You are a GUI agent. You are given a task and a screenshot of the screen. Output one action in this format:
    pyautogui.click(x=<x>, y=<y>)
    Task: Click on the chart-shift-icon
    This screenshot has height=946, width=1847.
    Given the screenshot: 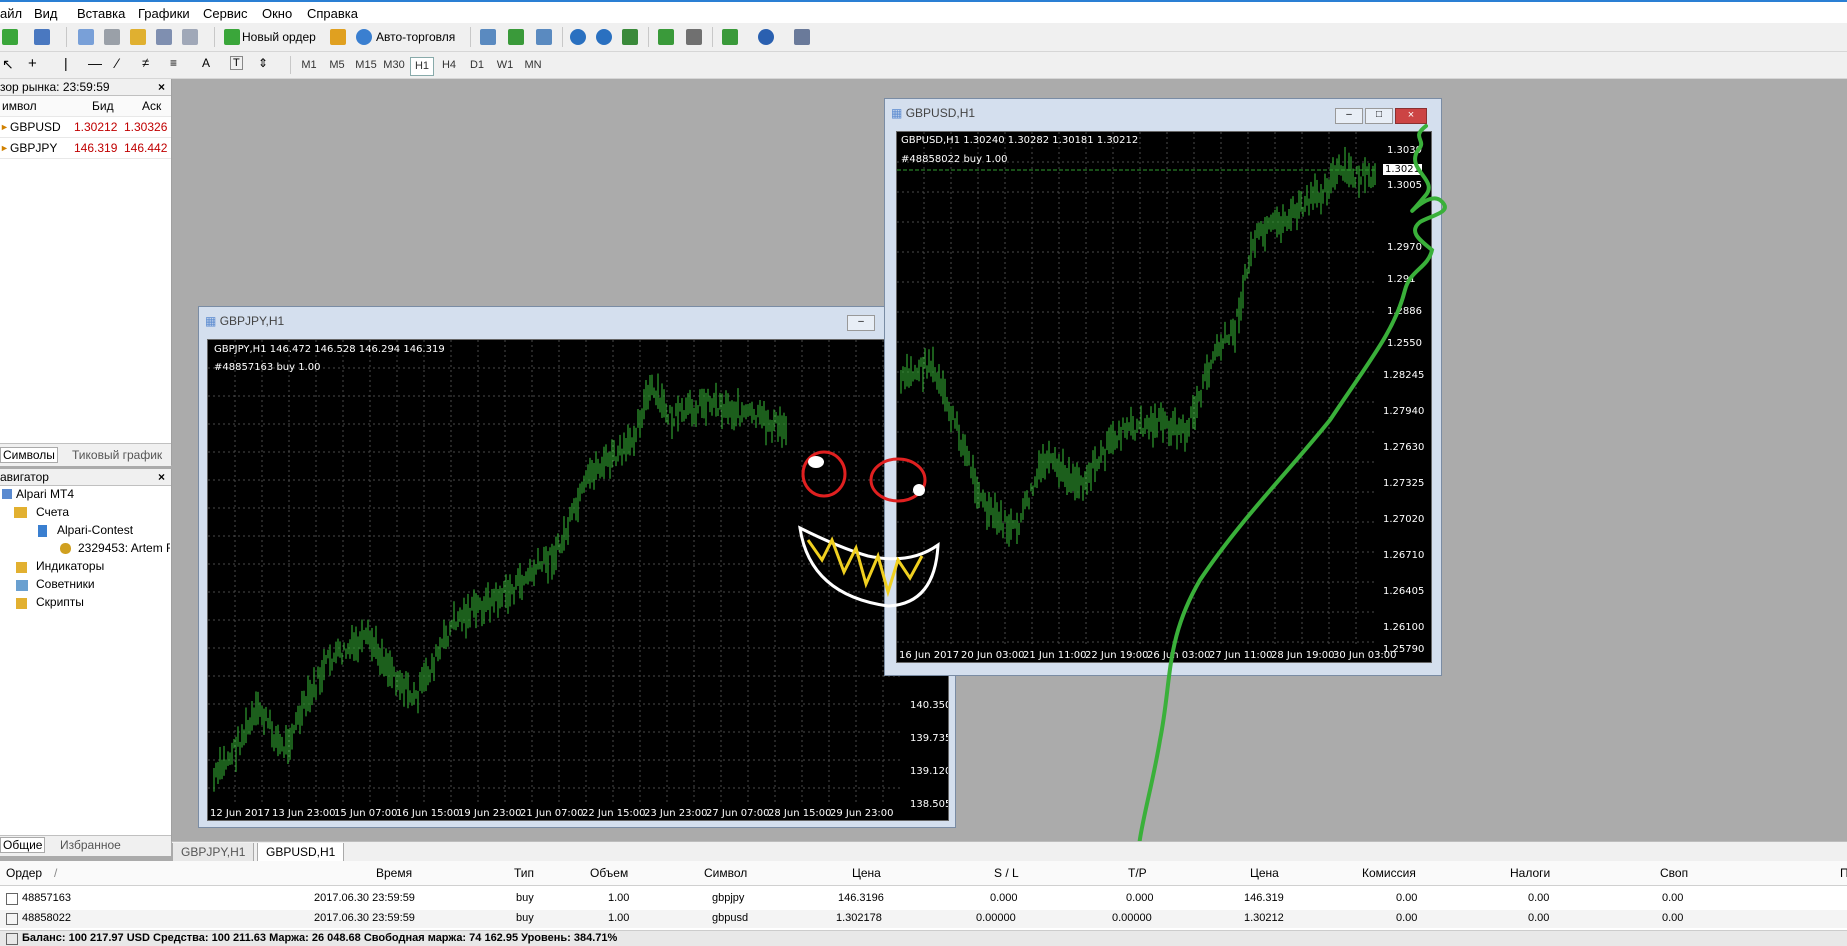 What is the action you would take?
    pyautogui.click(x=694, y=37)
    